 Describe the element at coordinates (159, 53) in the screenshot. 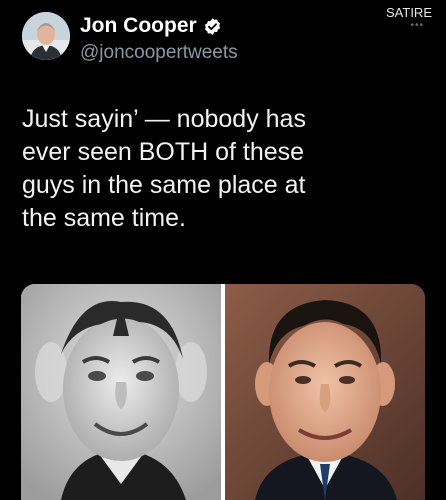

I see `author-handle: @joncoopertweets` at that location.